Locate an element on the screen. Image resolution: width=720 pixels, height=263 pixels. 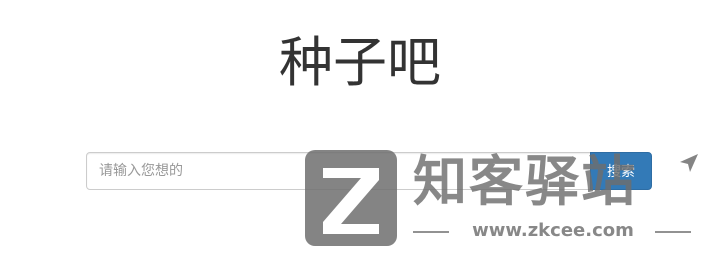
search-button: 搜索 is located at coordinates (621, 171).